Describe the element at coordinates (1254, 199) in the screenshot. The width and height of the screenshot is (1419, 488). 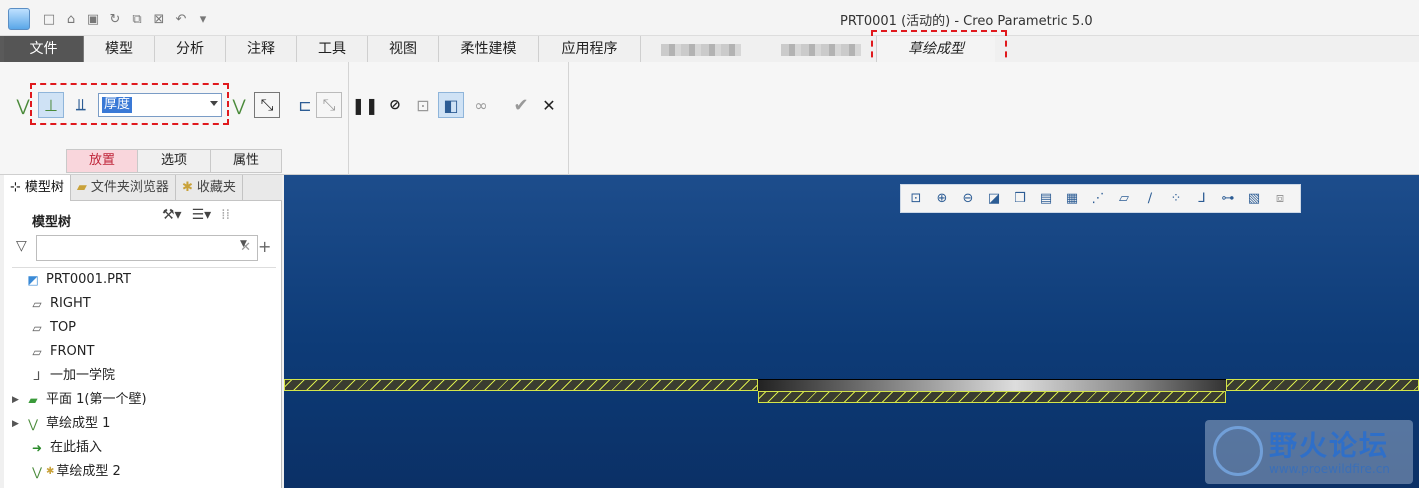
I see `annotation-display-icon: ▧` at that location.